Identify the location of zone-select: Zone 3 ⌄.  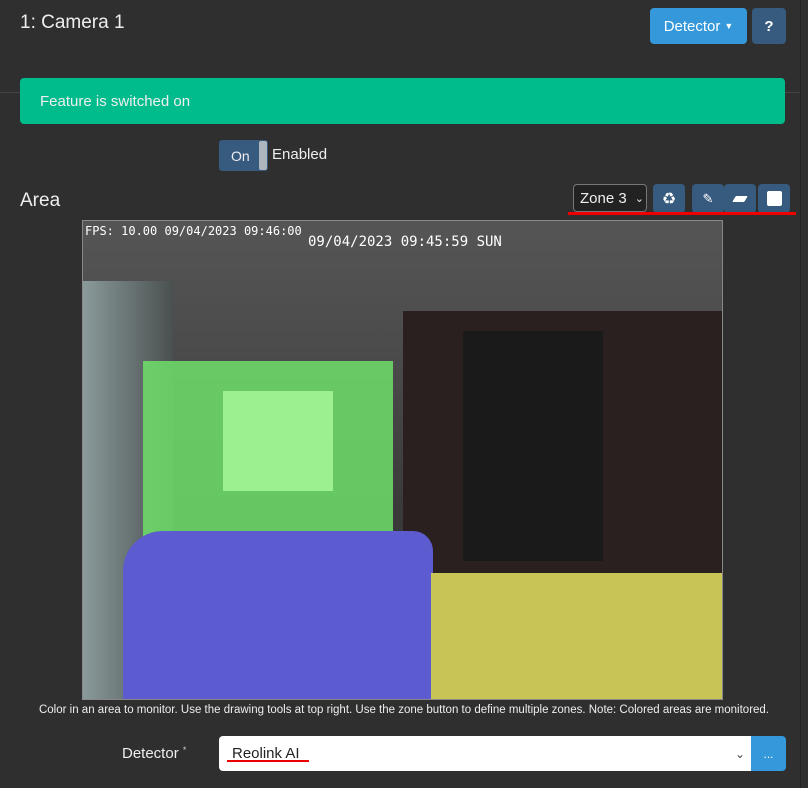
(610, 198).